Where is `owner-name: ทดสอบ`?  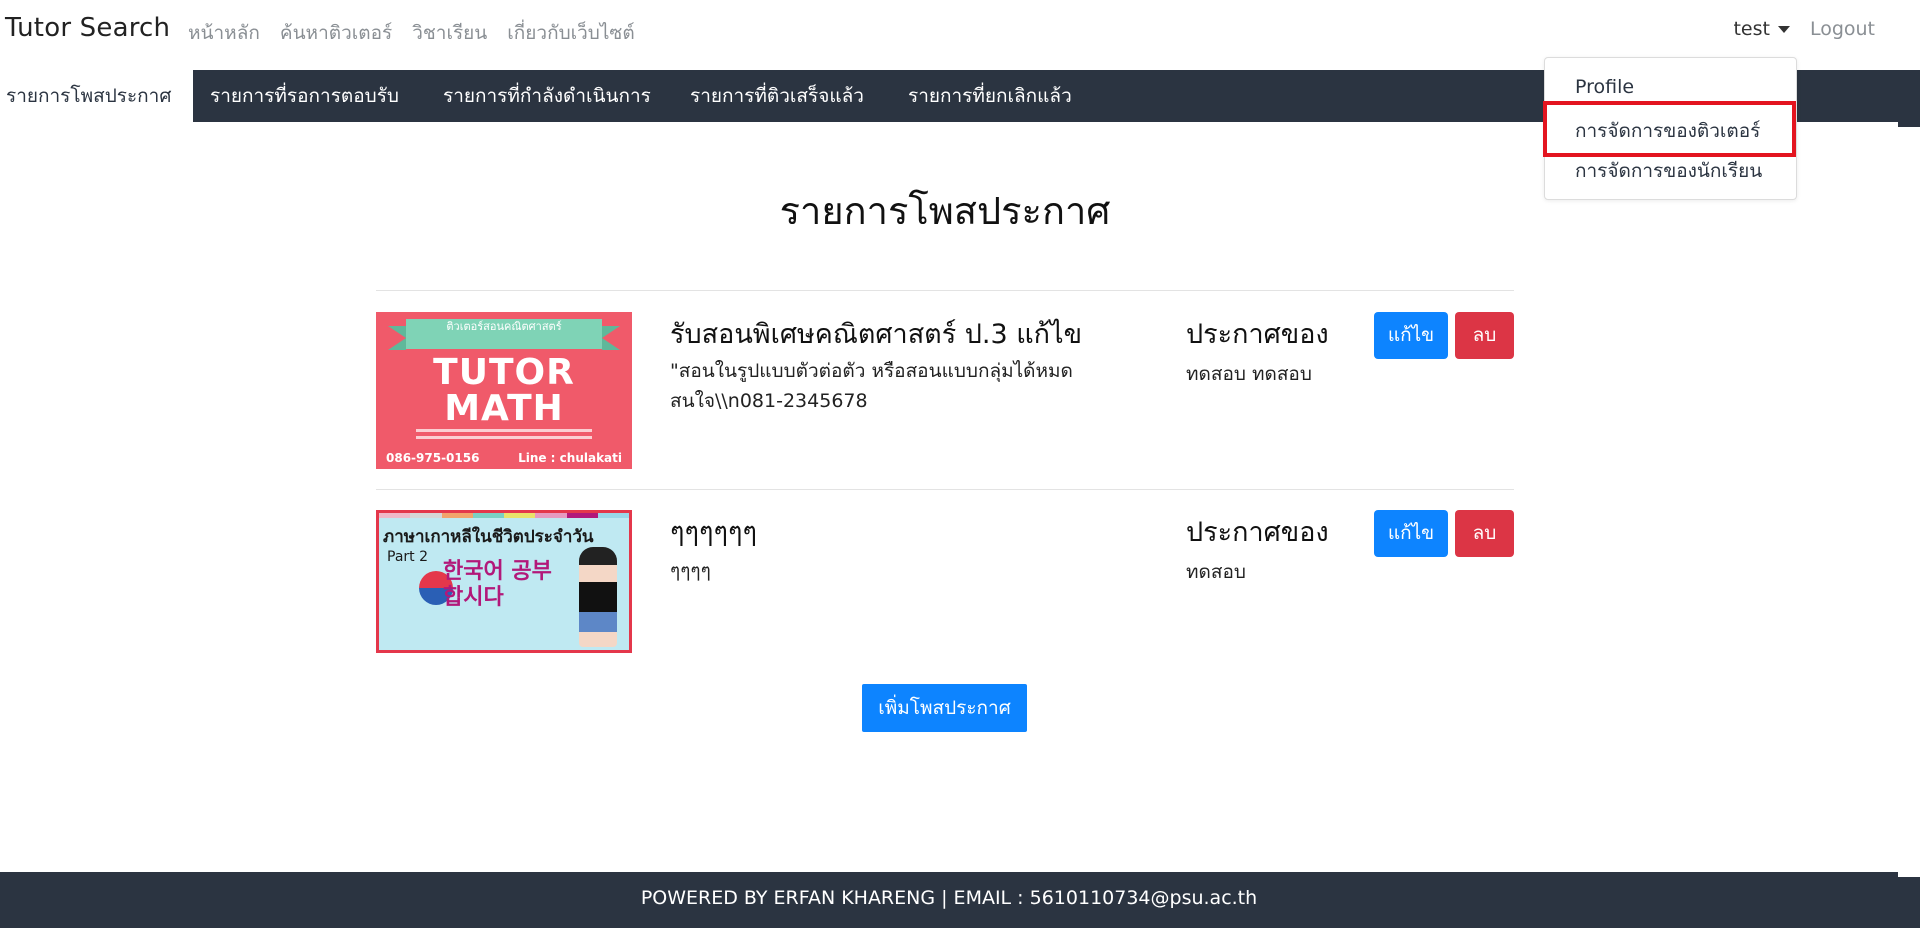 owner-name: ทดสอบ is located at coordinates (1216, 572).